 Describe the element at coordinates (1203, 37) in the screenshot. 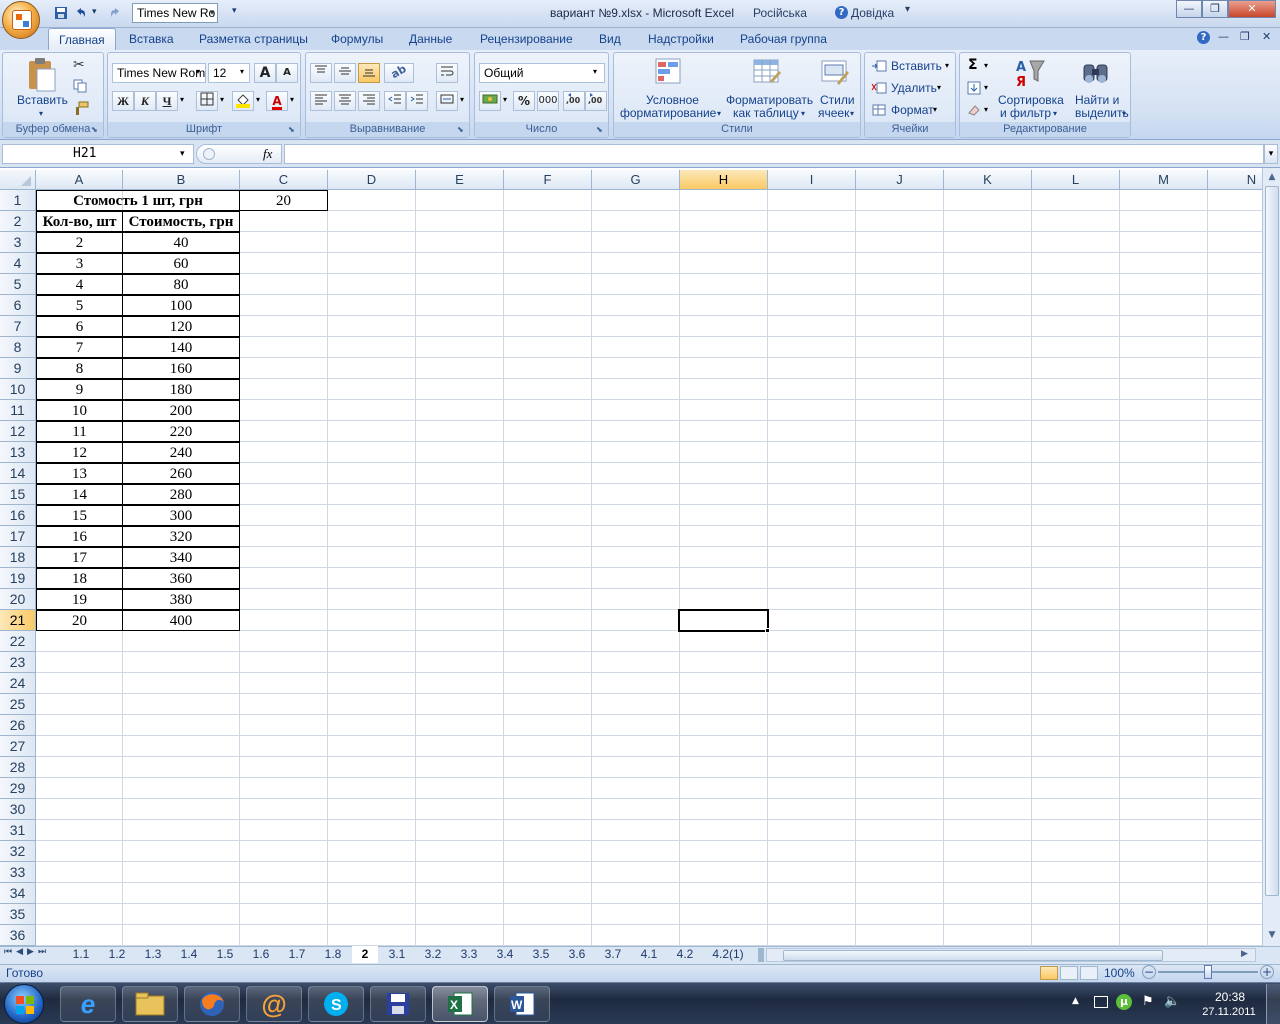

I see `ribbon-help-icon: ?` at that location.